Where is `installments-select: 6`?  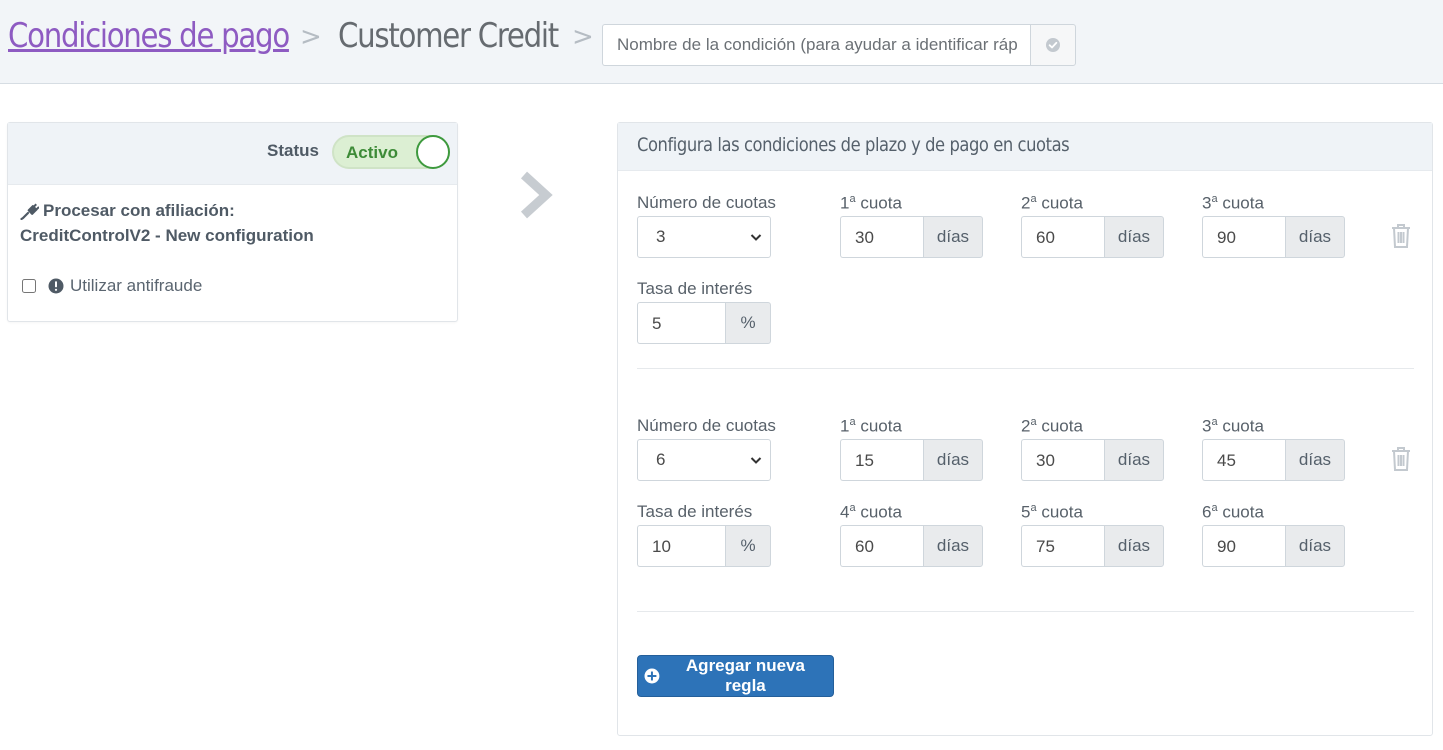 installments-select: 6 is located at coordinates (704, 460).